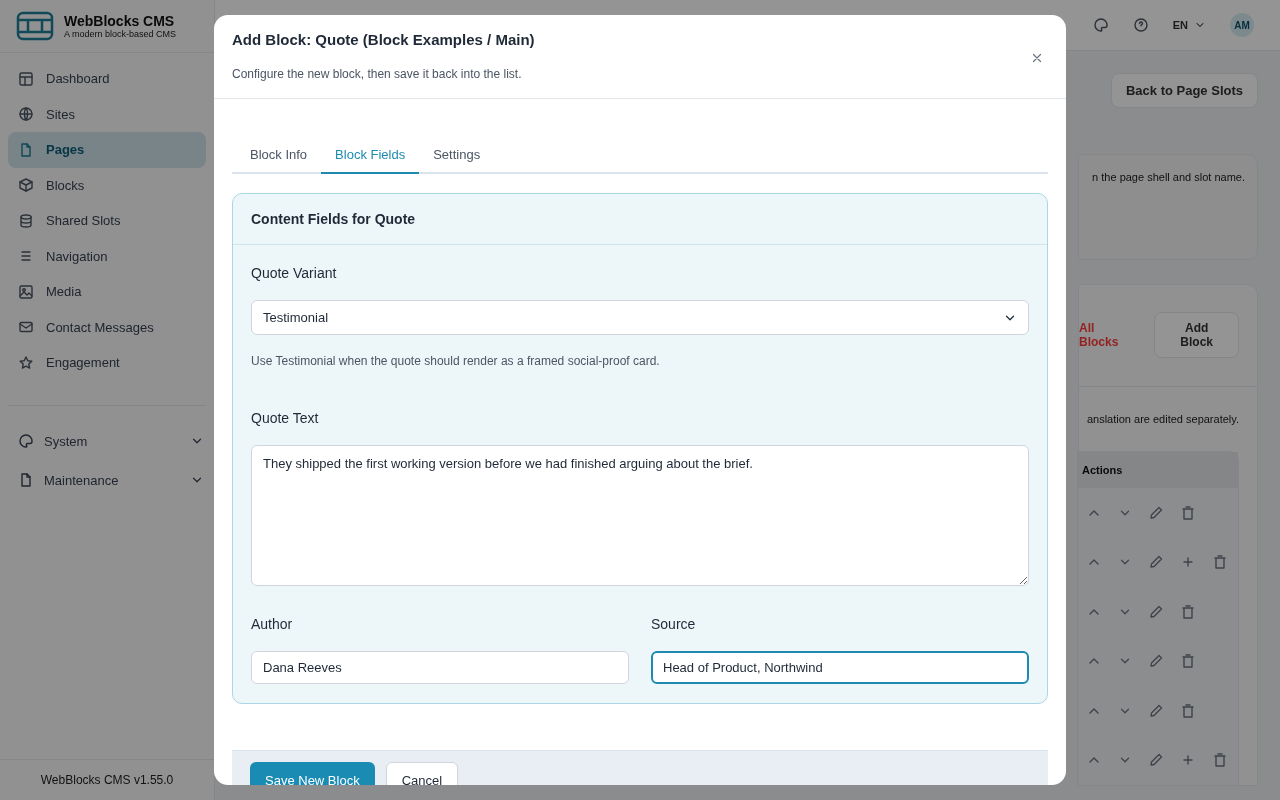 This screenshot has height=800, width=1280. Describe the element at coordinates (26, 185) in the screenshot. I see `cube-icon` at that location.